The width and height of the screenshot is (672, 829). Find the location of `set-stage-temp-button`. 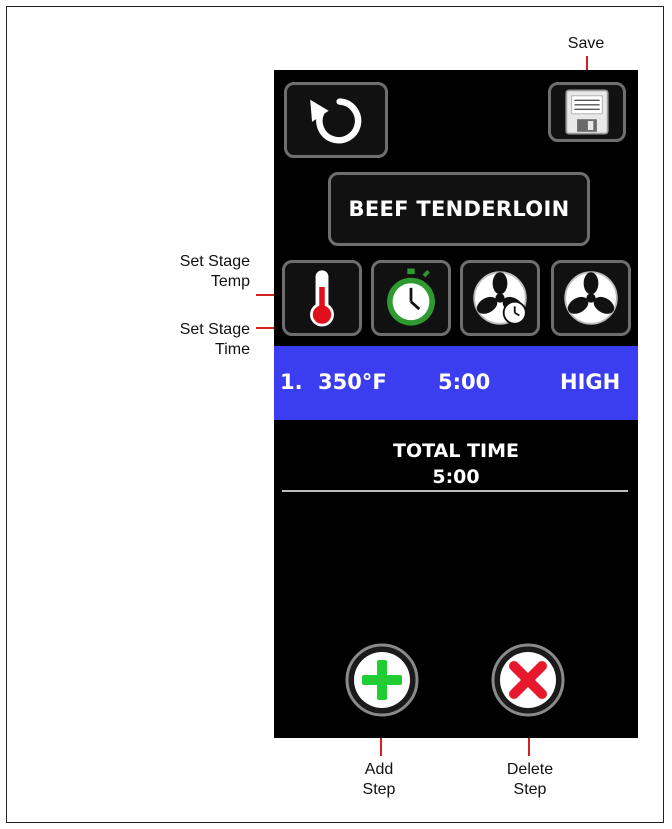

set-stage-temp-button is located at coordinates (322, 298).